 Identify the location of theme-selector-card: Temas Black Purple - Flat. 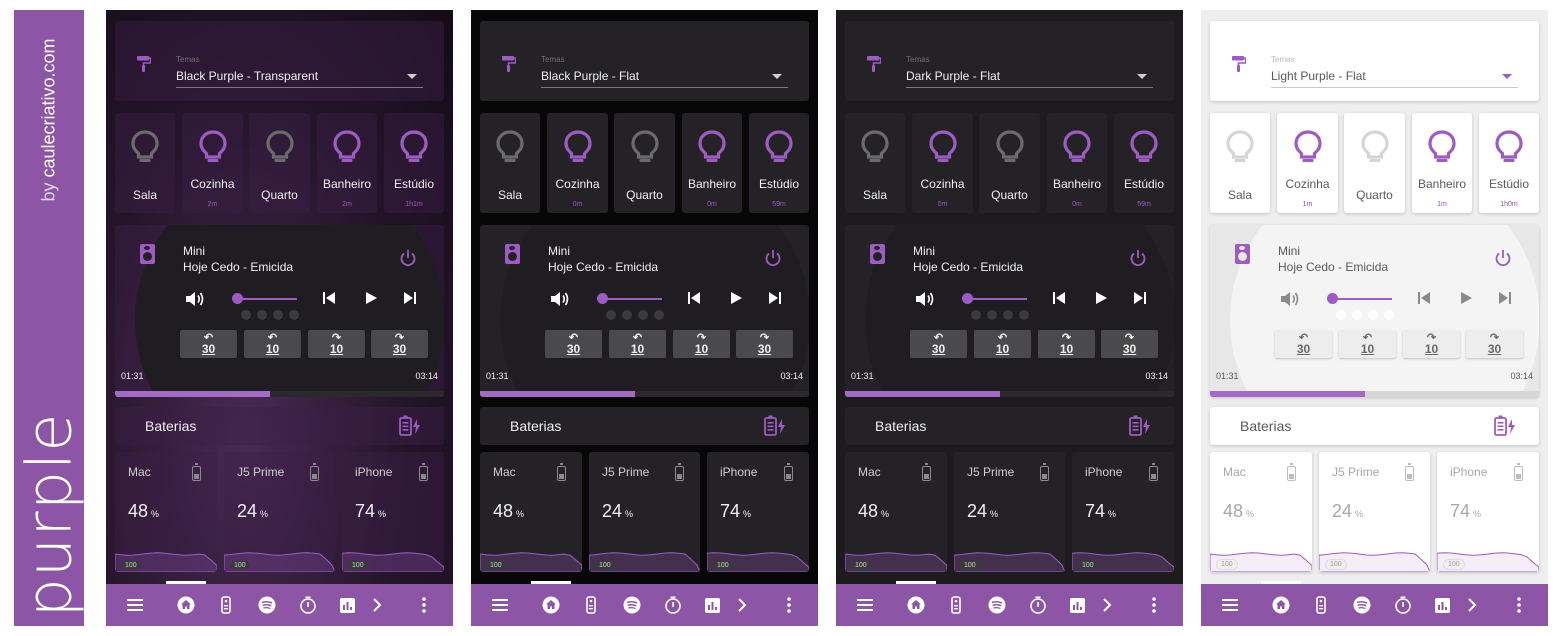
(644, 61).